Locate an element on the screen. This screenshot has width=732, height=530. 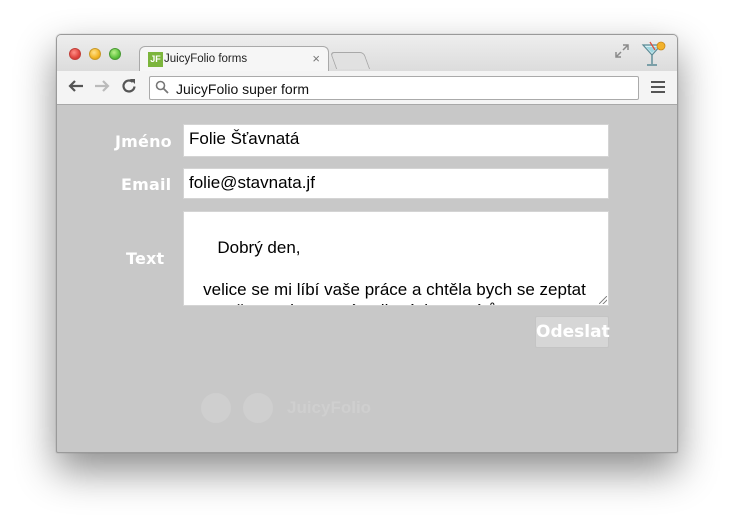
favicon-icon: JF is located at coordinates (155, 59).